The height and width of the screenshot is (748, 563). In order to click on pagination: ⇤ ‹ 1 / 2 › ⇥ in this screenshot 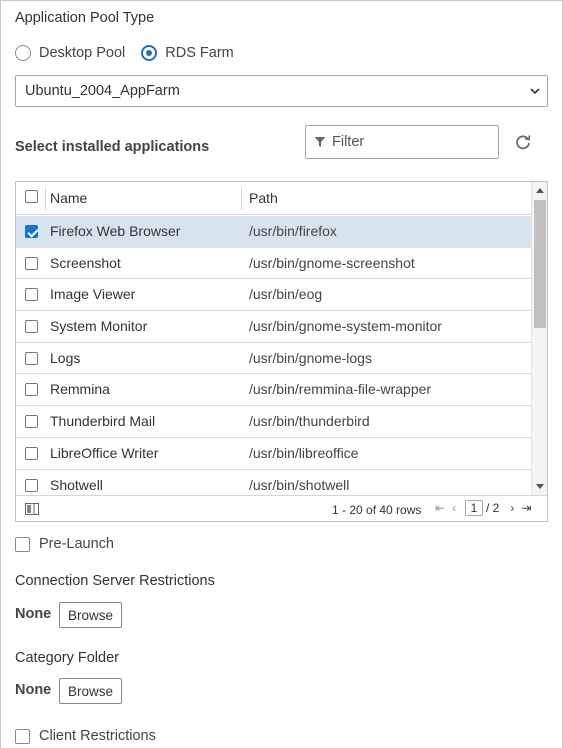, I will do `click(483, 508)`.